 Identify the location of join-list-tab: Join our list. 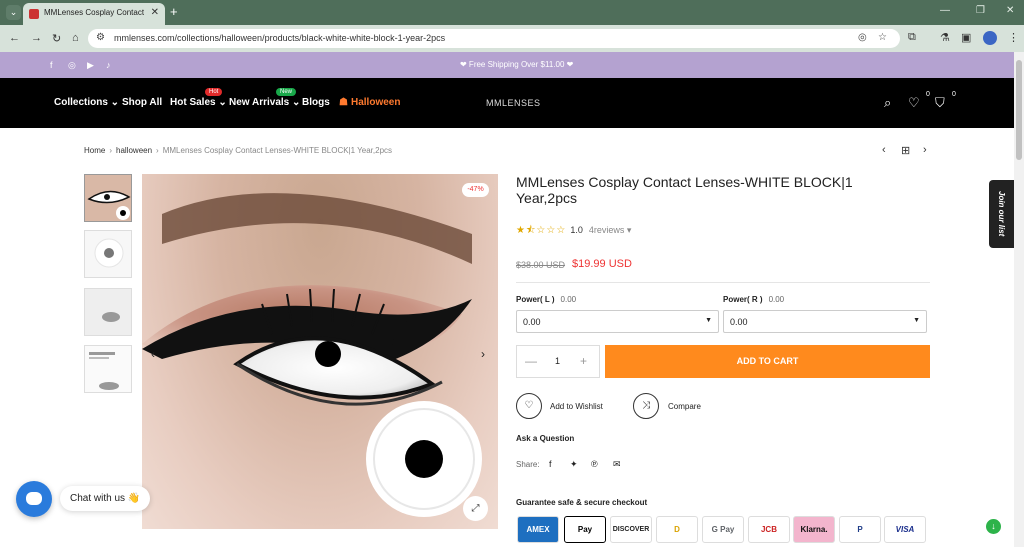
(1001, 214).